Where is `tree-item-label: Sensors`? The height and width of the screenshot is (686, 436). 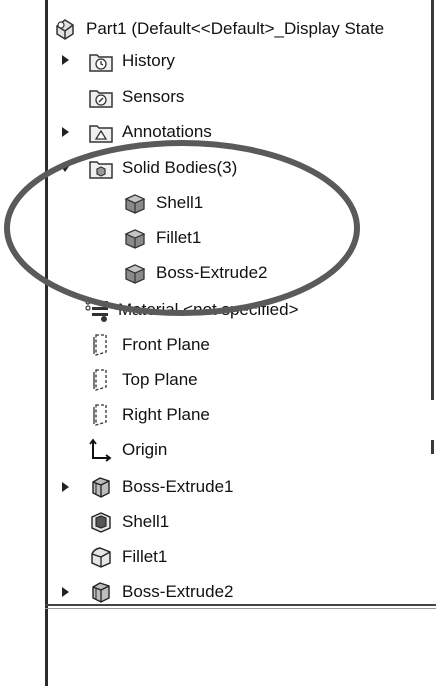
tree-item-label: Sensors is located at coordinates (153, 96).